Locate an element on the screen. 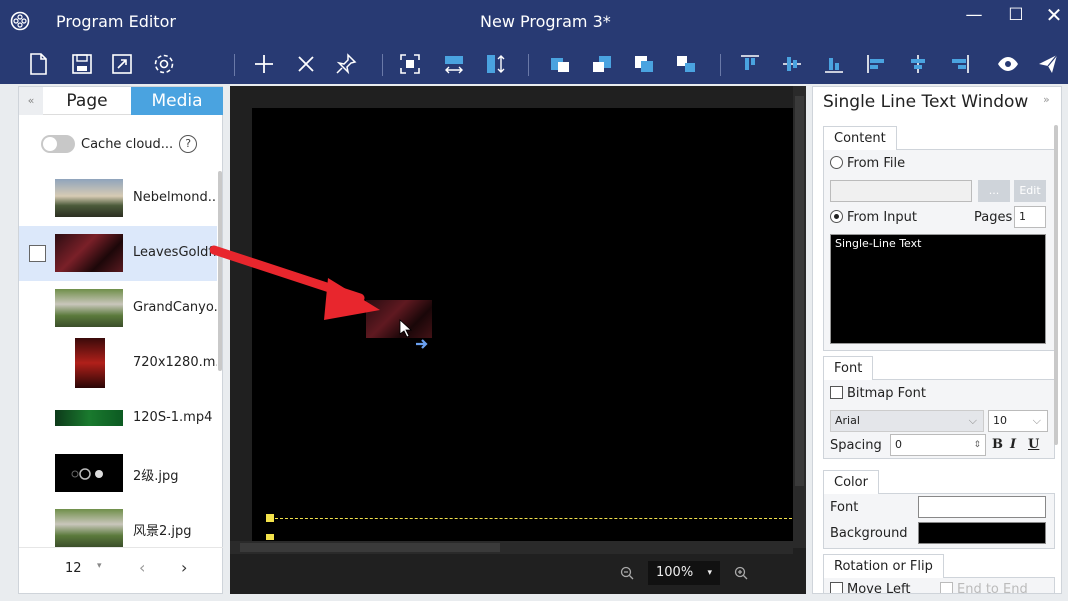  font-family-select: Arial ⌵ is located at coordinates (907, 421).